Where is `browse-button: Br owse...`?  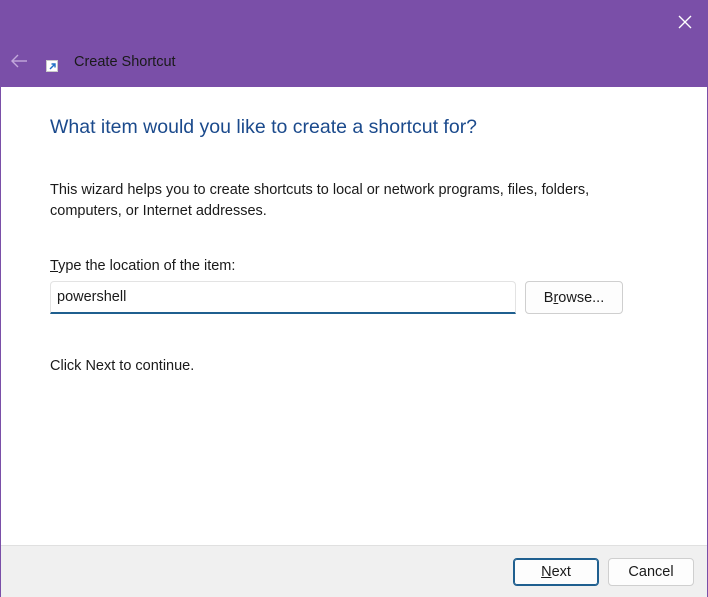 browse-button: Br owse... is located at coordinates (574, 297).